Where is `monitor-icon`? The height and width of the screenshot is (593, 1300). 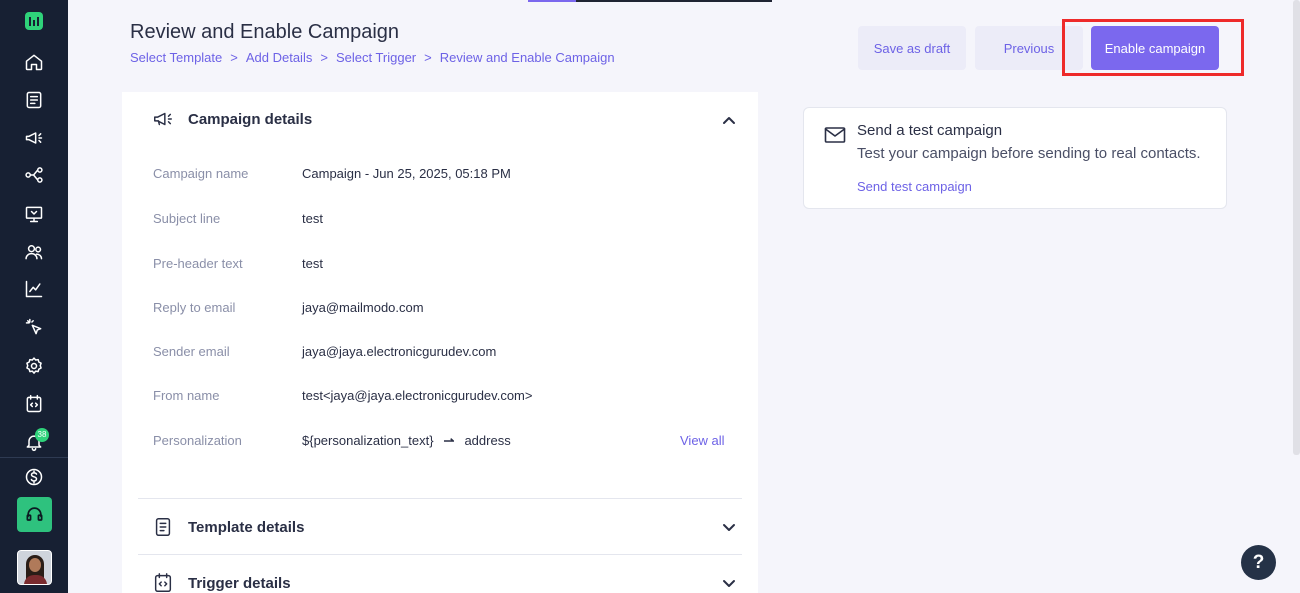 monitor-icon is located at coordinates (34, 214).